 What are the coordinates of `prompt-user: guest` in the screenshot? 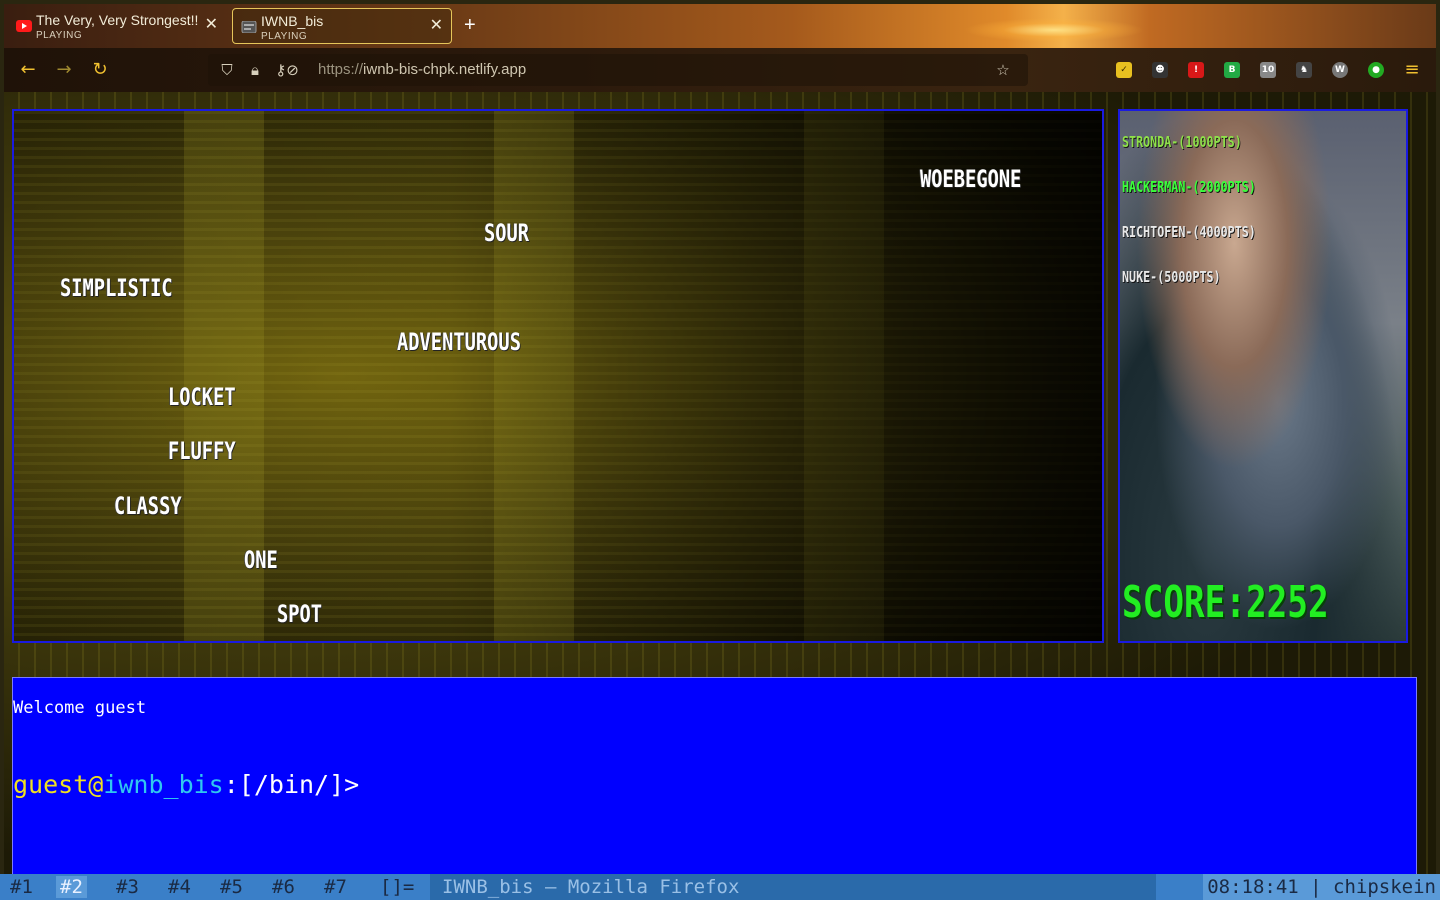 It's located at (51, 784).